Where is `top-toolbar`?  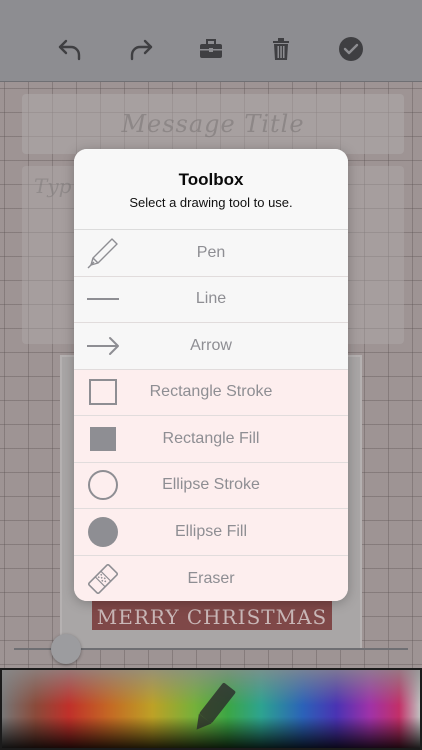
top-toolbar is located at coordinates (211, 41).